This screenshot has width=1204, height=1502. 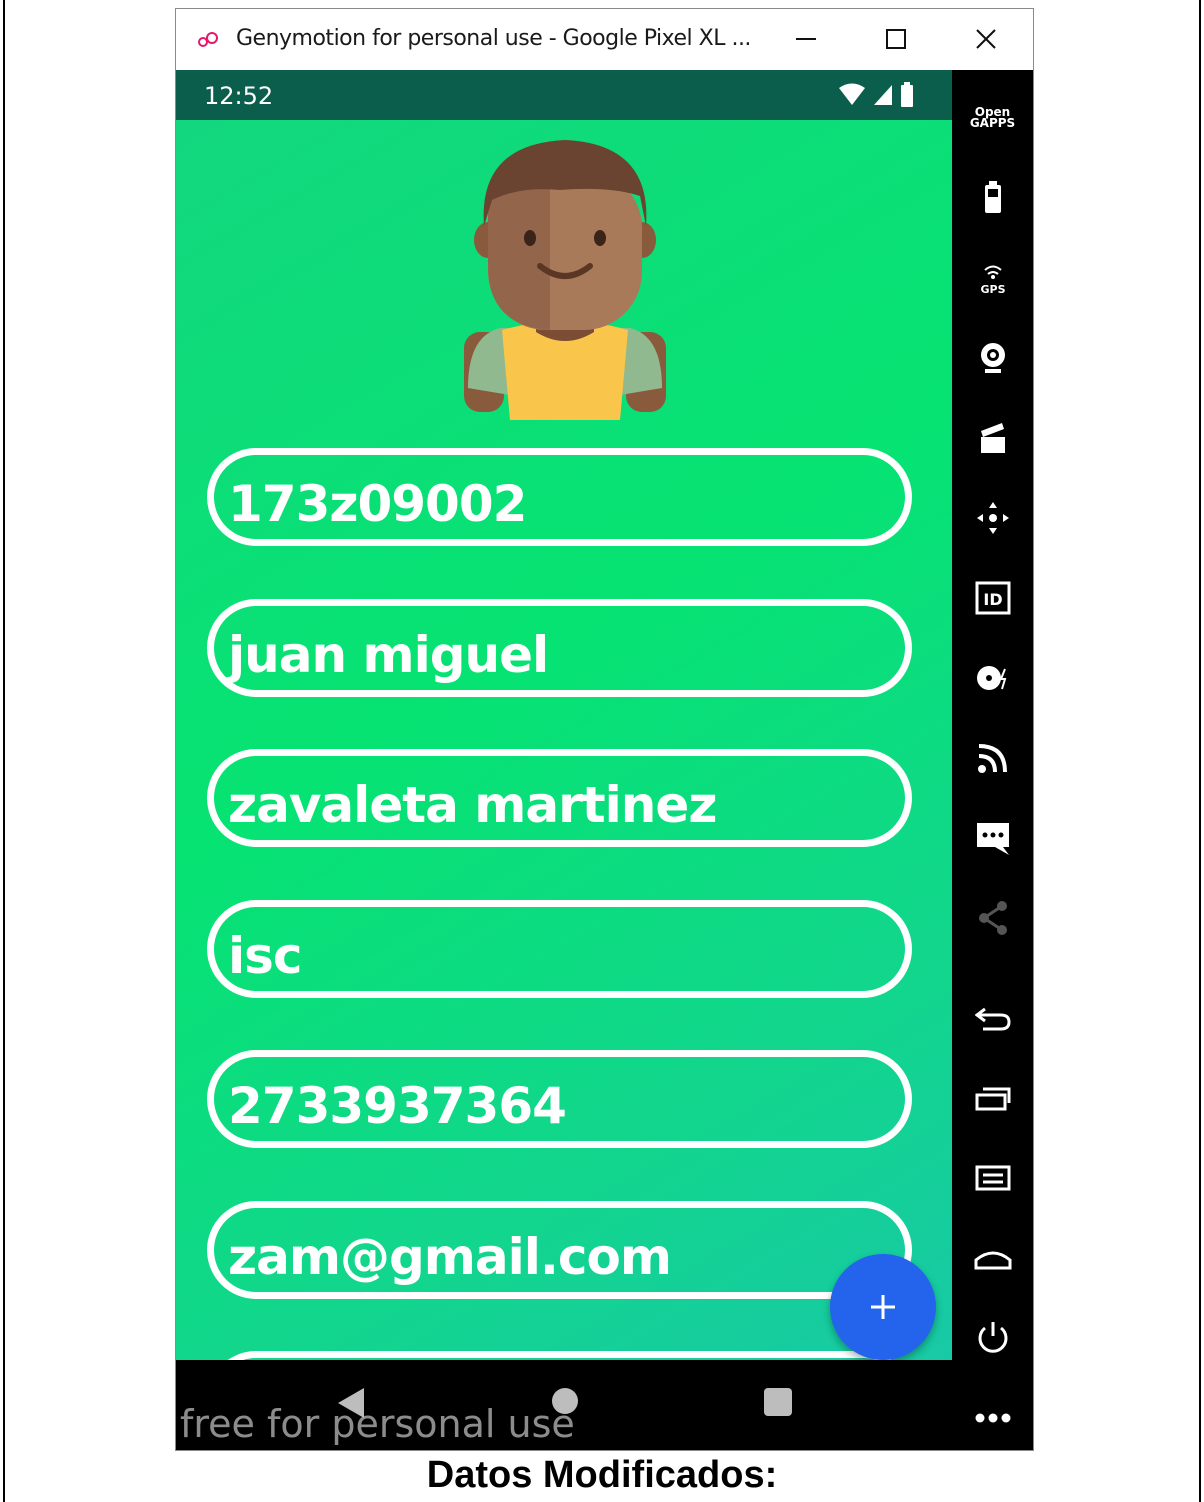 I want to click on gps-tool-button: GPS, so click(x=992, y=278).